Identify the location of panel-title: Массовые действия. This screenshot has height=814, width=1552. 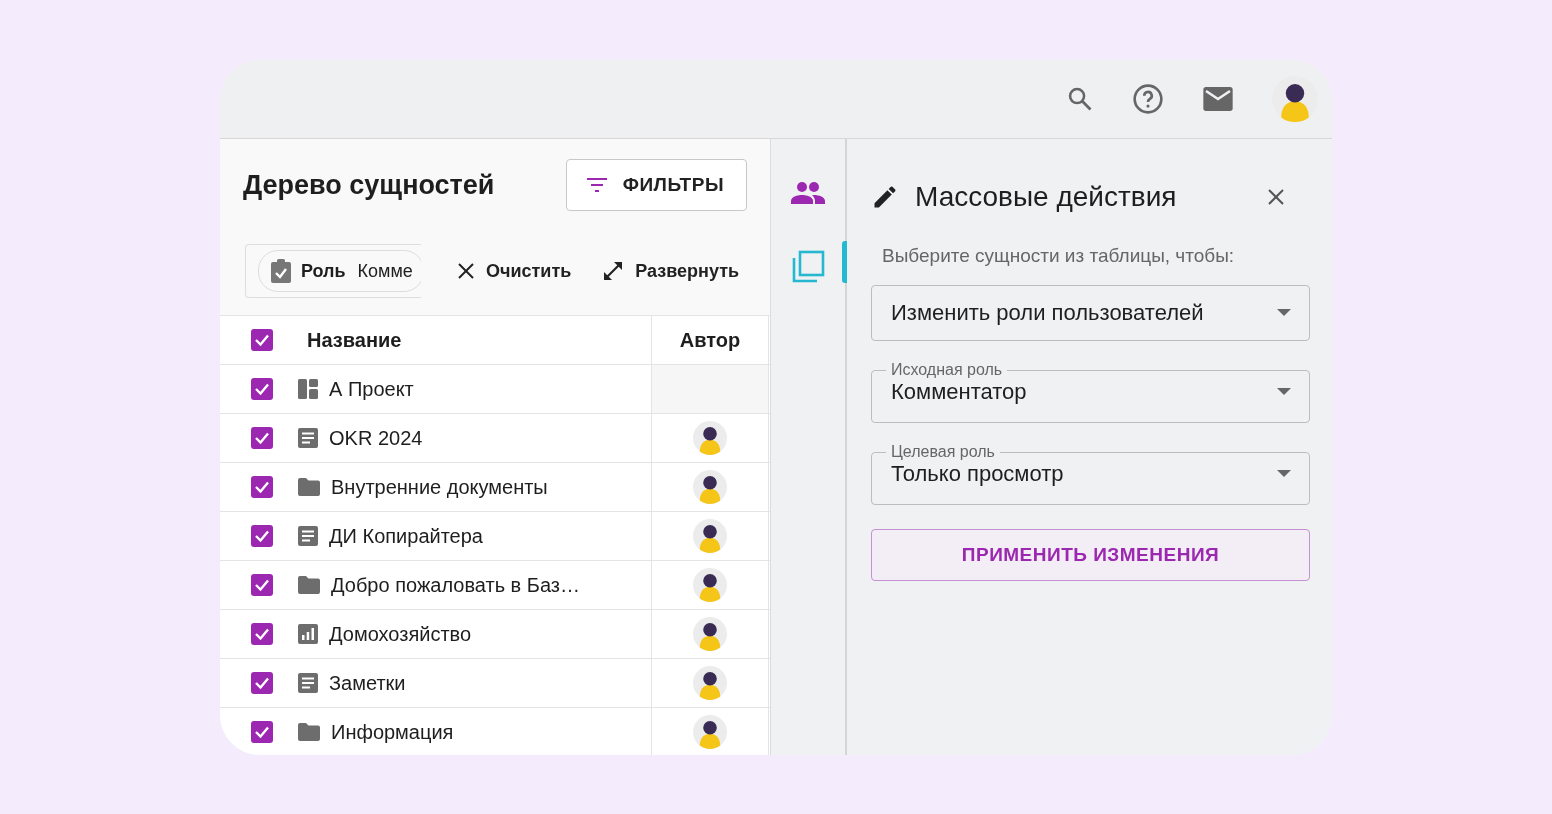
(1046, 197).